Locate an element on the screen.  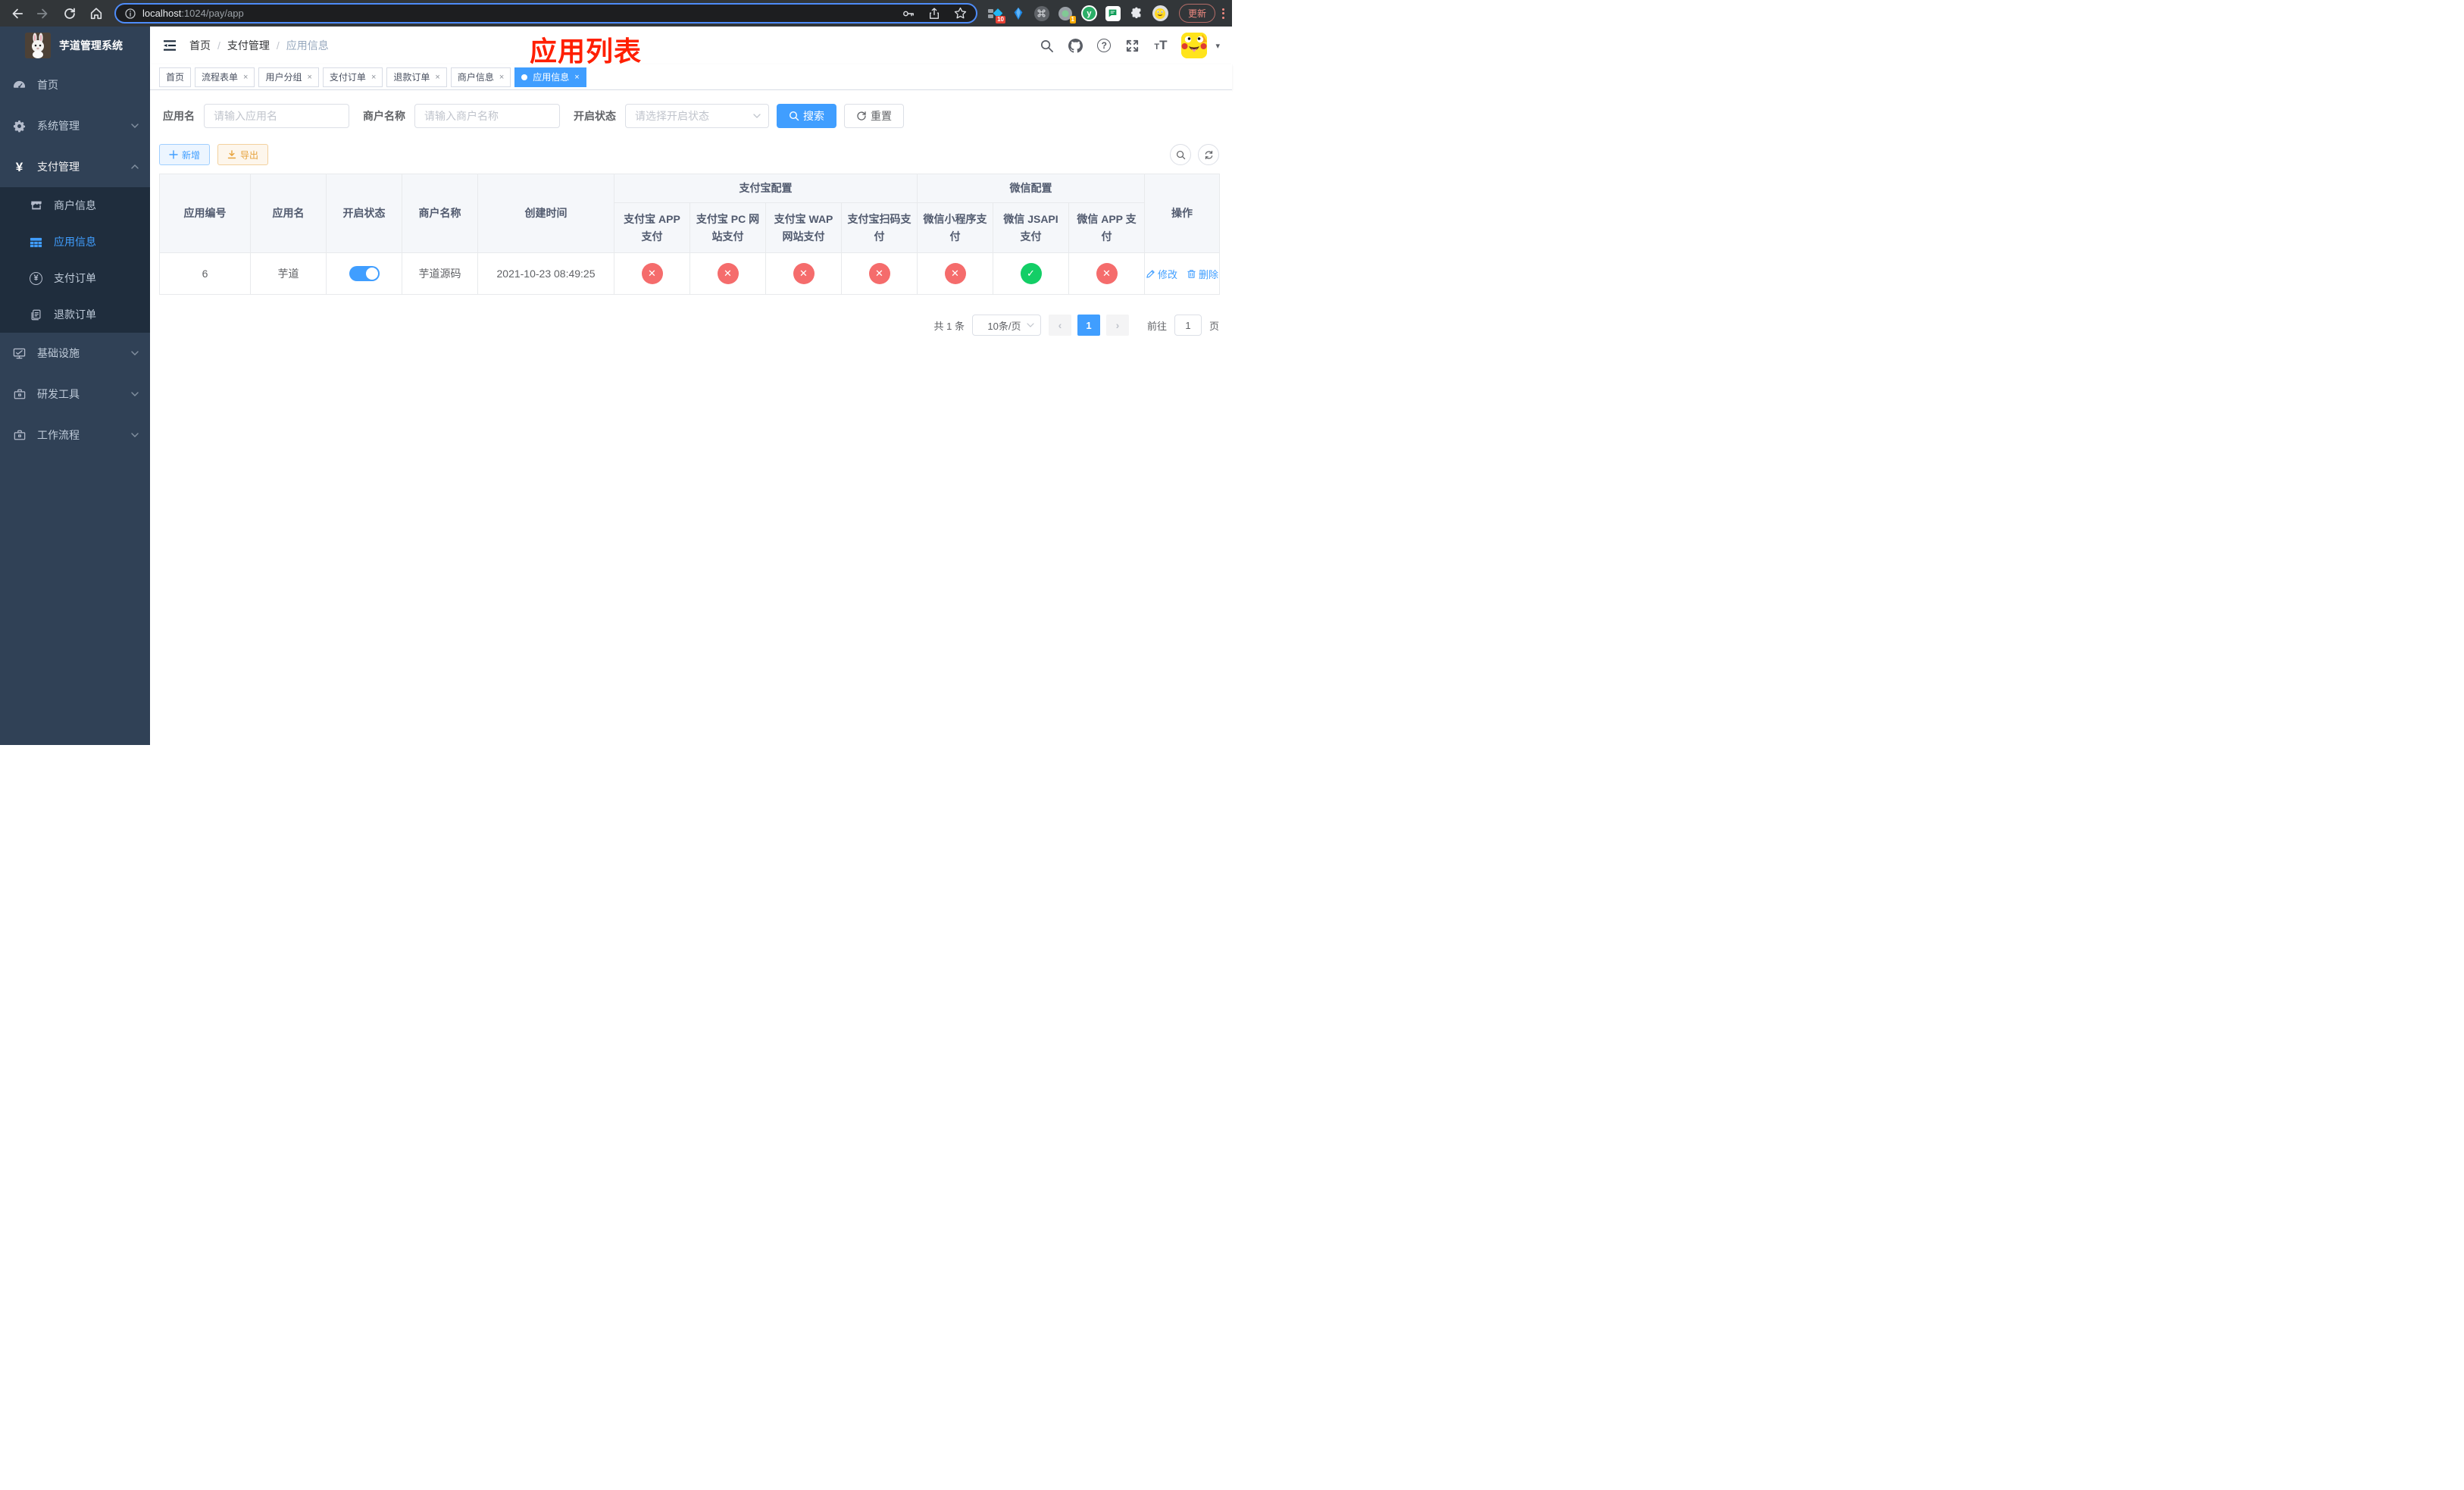
url-bar: localhost:1024/pay/app is located at coordinates (545, 13).